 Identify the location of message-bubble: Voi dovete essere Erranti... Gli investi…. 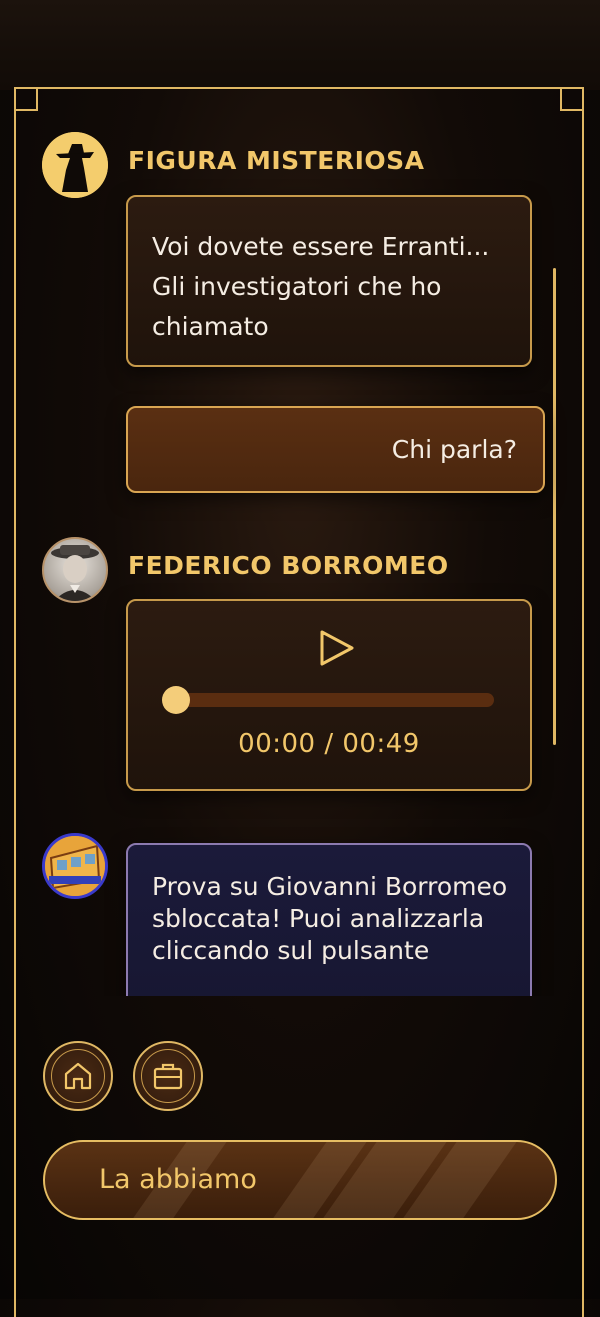
(329, 281).